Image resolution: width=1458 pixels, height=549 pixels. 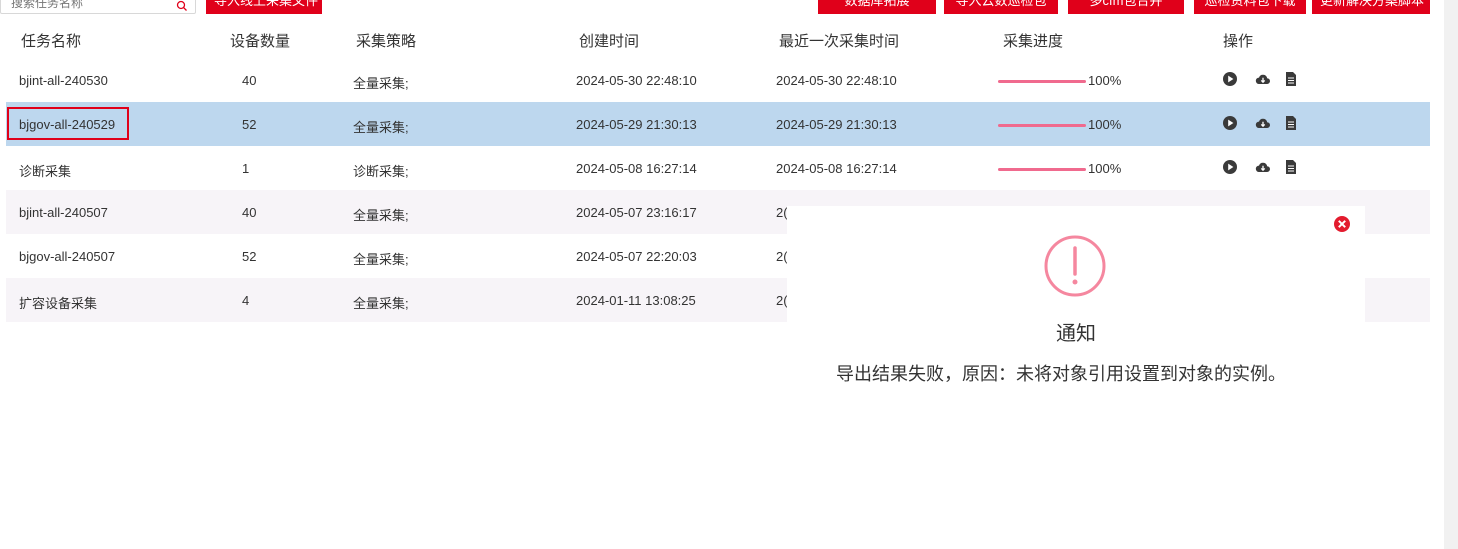 What do you see at coordinates (836, 168) in the screenshot?
I see `cell-last-collect-time: 2024-05-08 16:27:14` at bounding box center [836, 168].